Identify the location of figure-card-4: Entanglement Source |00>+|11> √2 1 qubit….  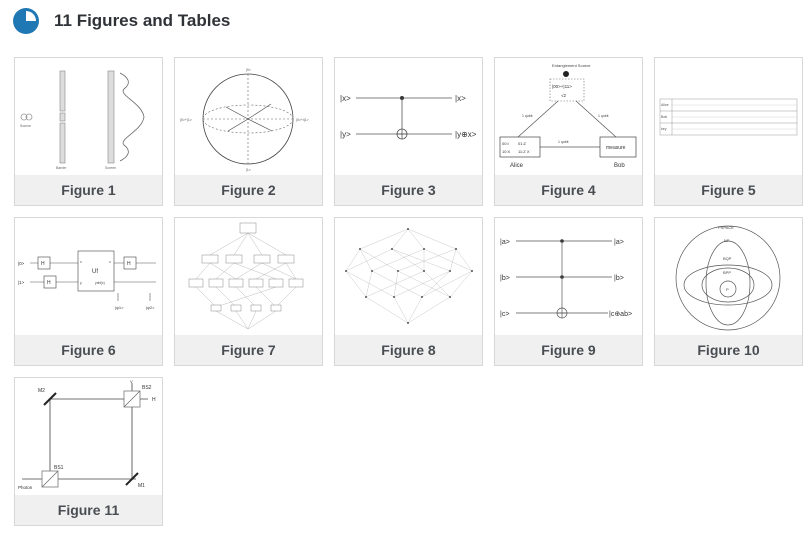
(568, 131).